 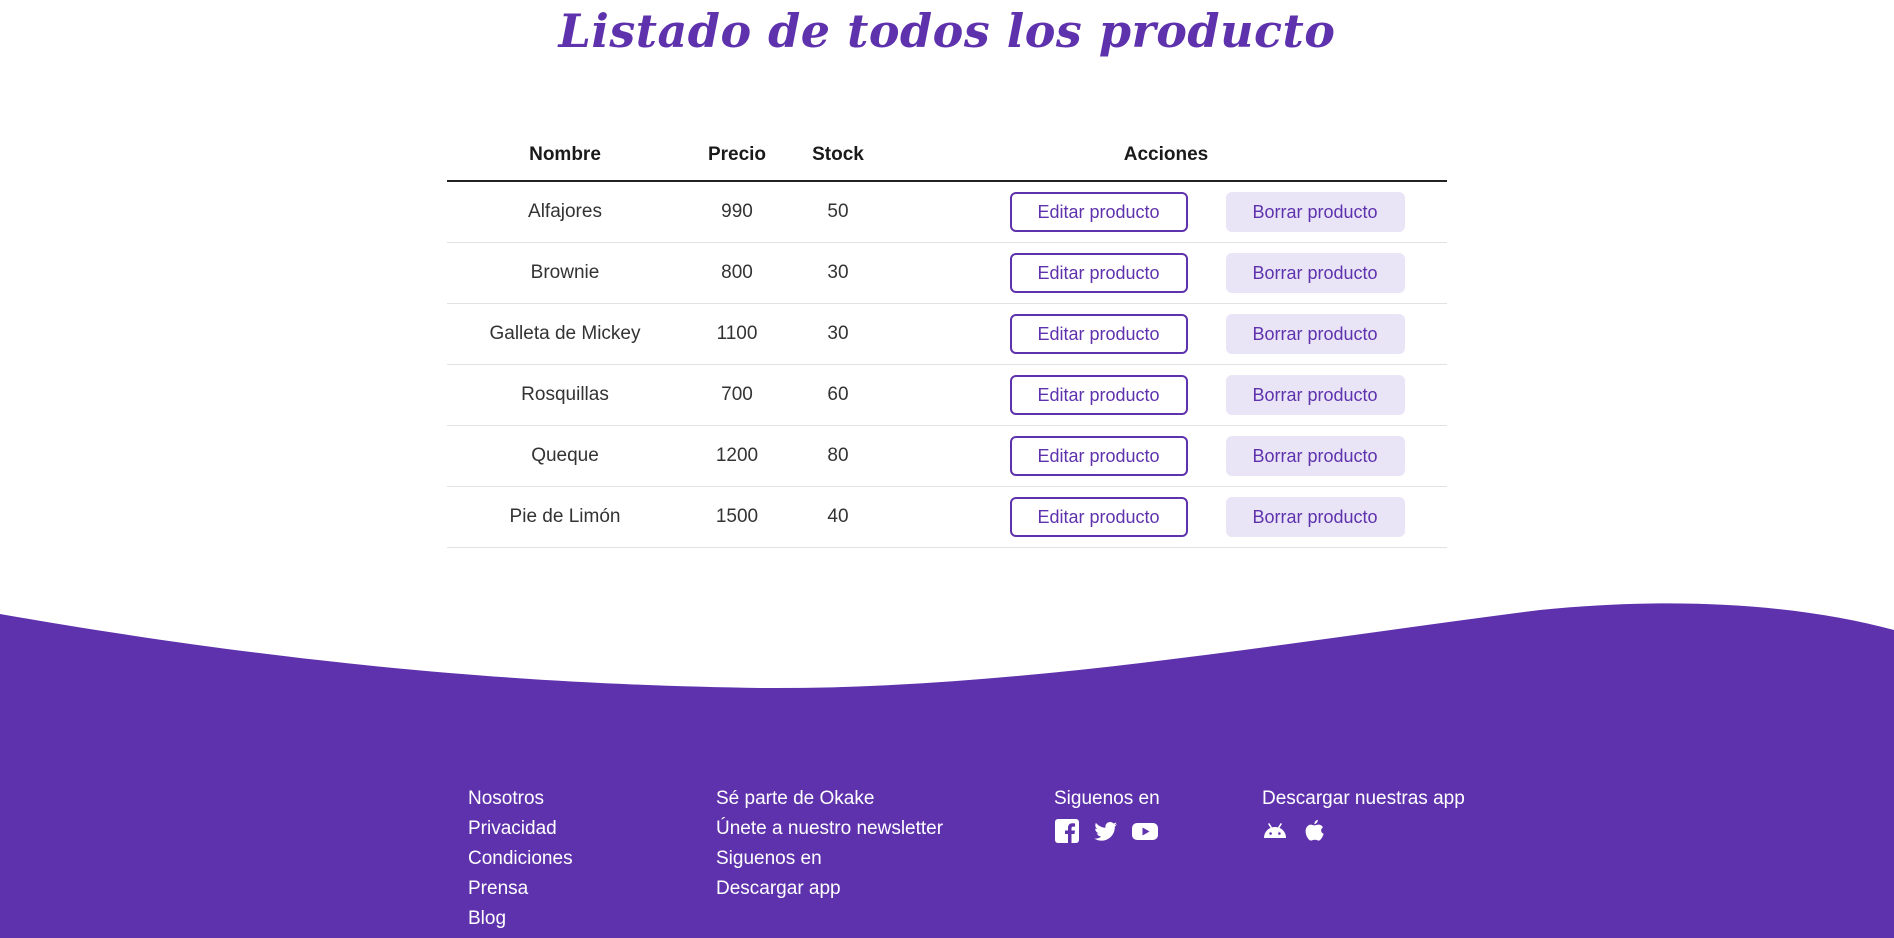 What do you see at coordinates (829, 889) in the screenshot?
I see `footer-link-download-app: Descargar app` at bounding box center [829, 889].